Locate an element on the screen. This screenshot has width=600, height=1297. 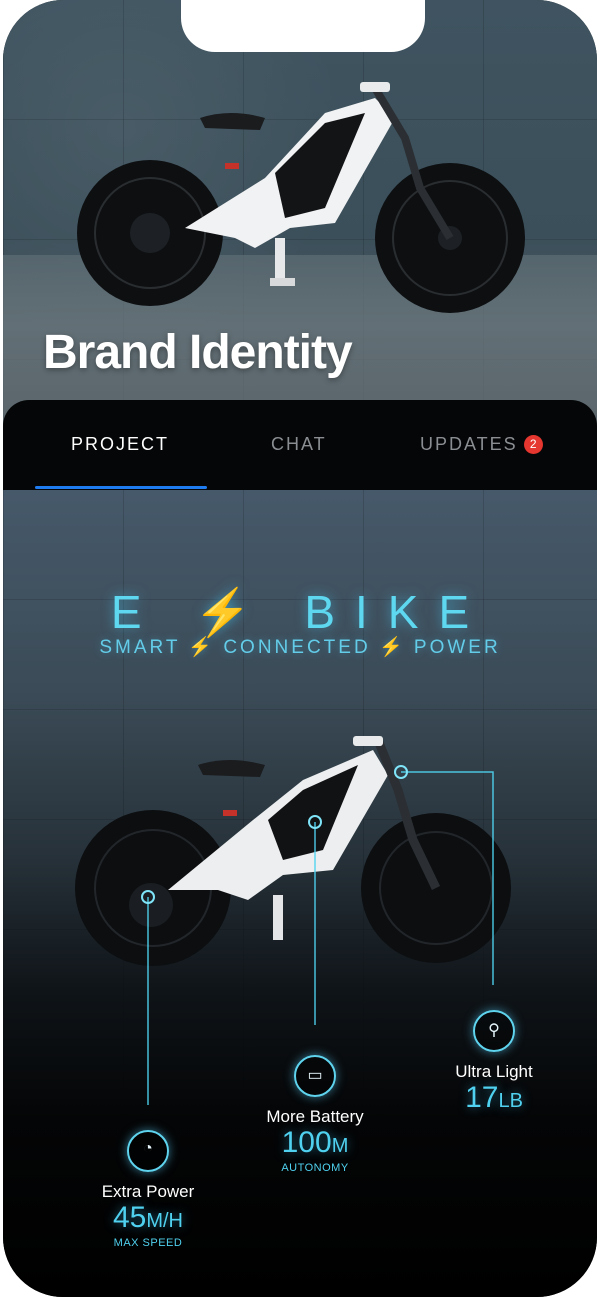
tab-chat: CHAT is located at coordinates (299, 444).